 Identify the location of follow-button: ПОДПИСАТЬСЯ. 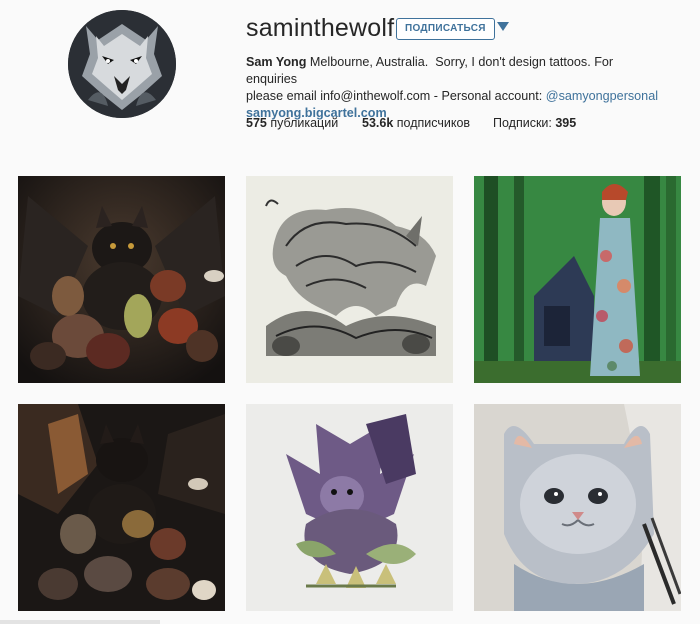
(445, 29).